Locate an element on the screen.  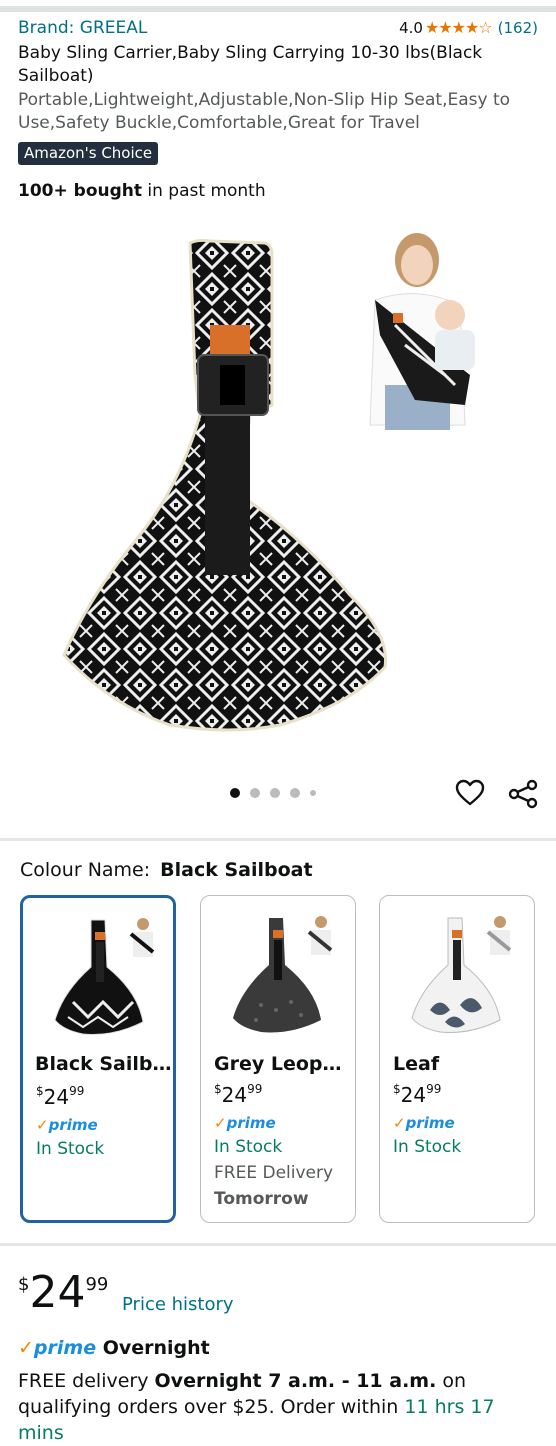
colour-option-name: Leaf is located at coordinates (416, 1064).